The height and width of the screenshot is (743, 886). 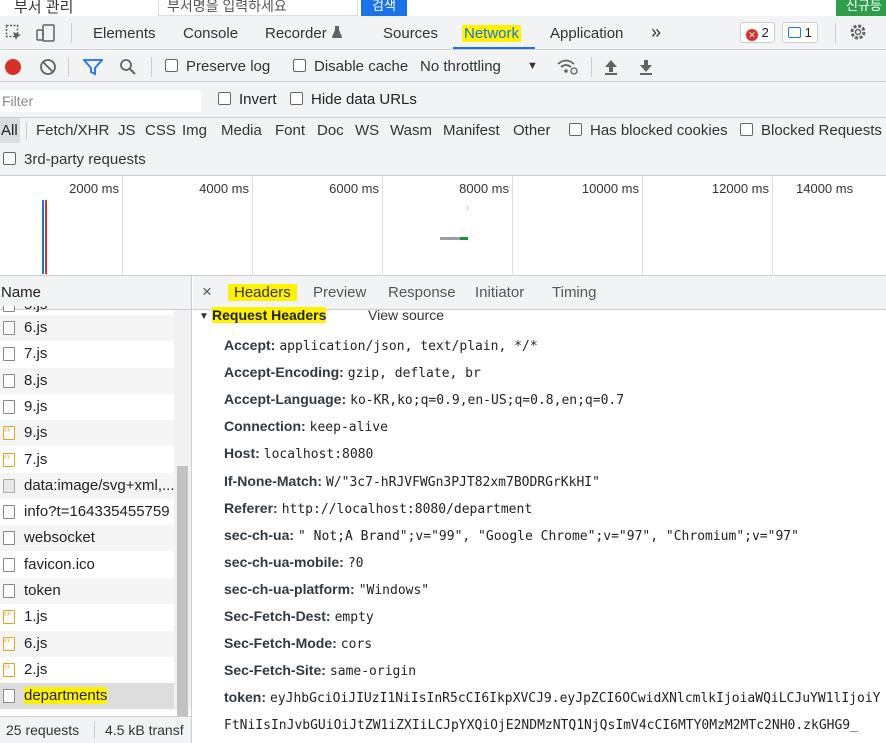 What do you see at coordinates (443, 100) in the screenshot?
I see `filter-row: Filter Invert Hide data URLs` at bounding box center [443, 100].